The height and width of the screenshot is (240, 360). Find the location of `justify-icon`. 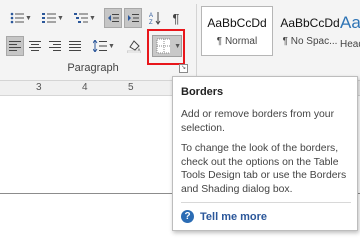

justify-icon is located at coordinates (75, 46).